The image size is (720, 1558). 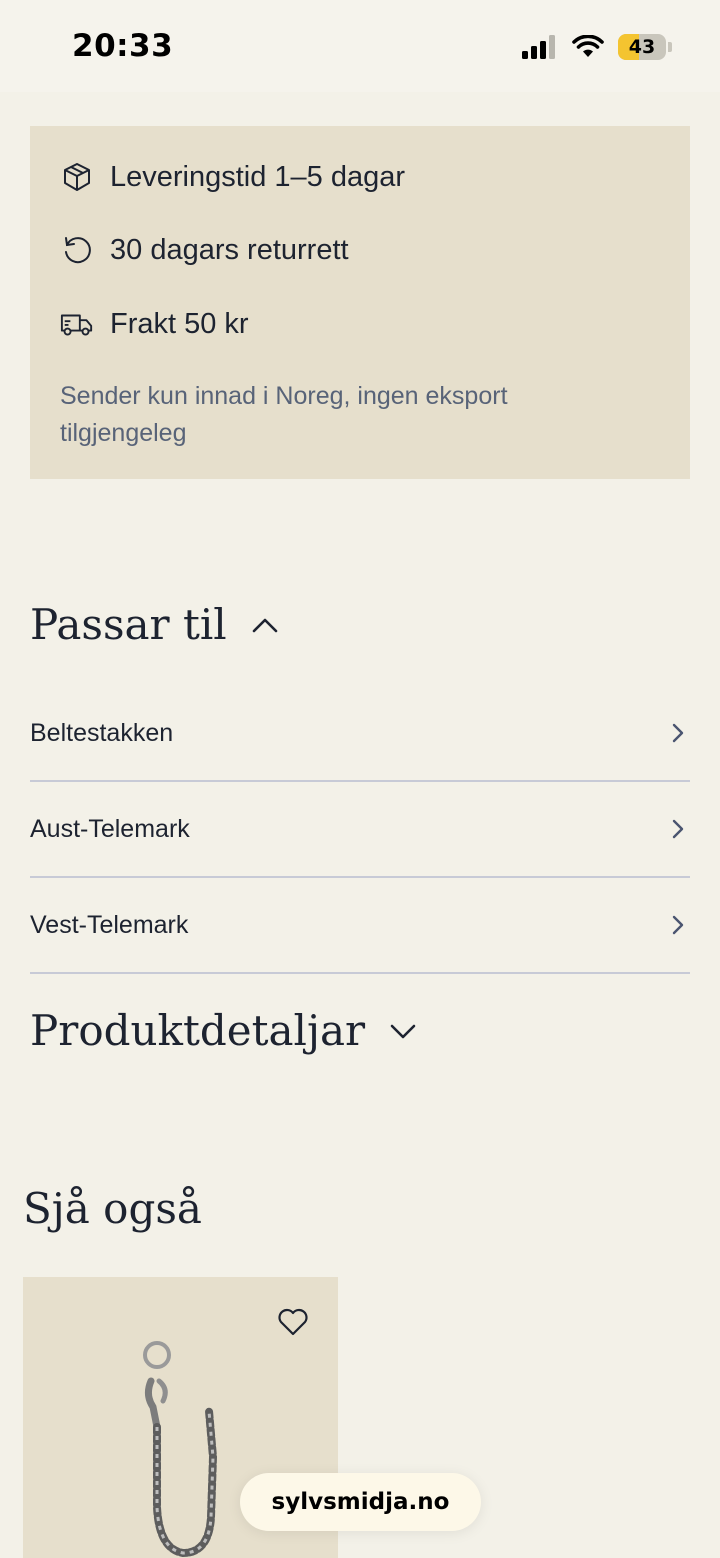 I want to click on status-icons: 43, so click(x=597, y=47).